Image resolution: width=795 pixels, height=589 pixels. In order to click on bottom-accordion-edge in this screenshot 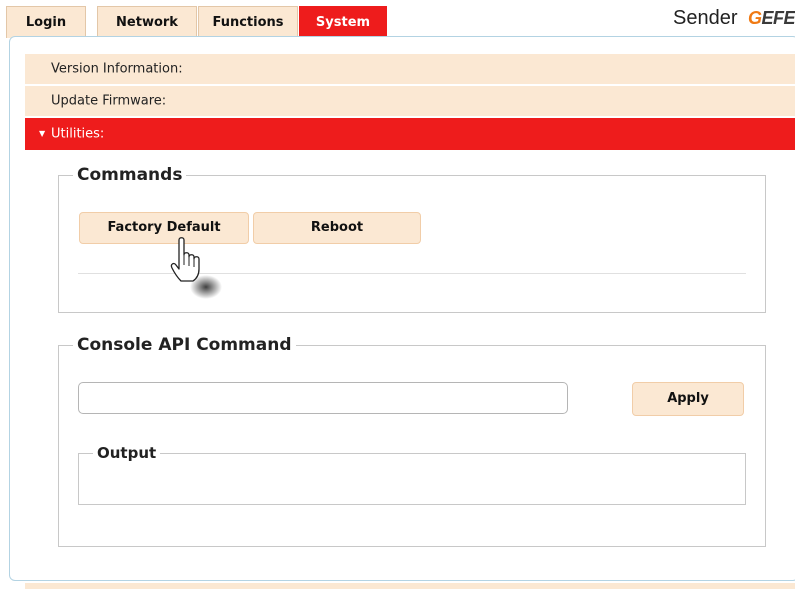, I will do `click(410, 586)`.